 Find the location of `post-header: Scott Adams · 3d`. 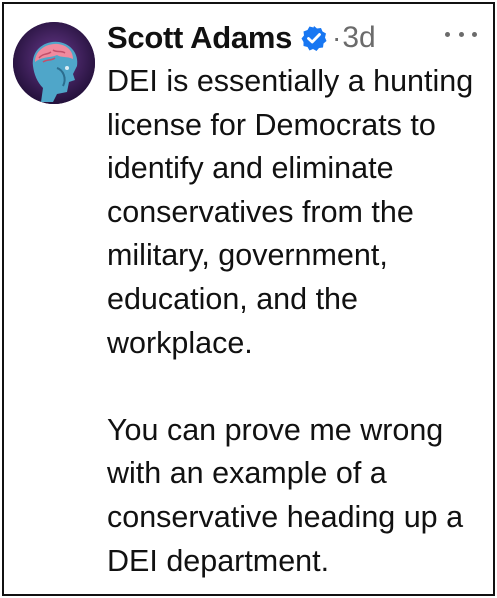

post-header: Scott Adams · 3d is located at coordinates (241, 38).